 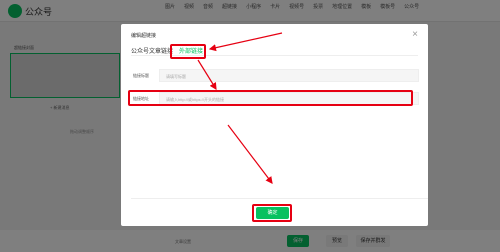 What do you see at coordinates (207, 75) in the screenshot?
I see `arrow-to-url-field` at bounding box center [207, 75].